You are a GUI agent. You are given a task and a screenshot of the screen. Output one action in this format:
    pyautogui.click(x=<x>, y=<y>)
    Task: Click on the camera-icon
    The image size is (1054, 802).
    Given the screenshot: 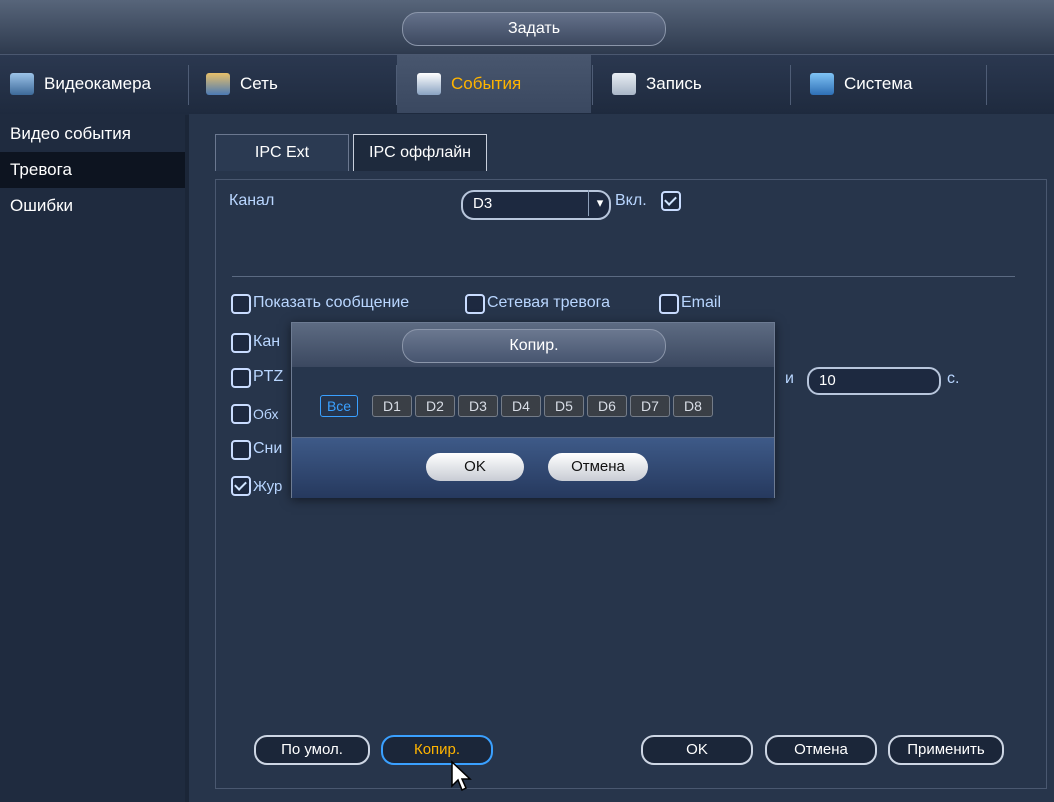 What is the action you would take?
    pyautogui.click(x=22, y=84)
    